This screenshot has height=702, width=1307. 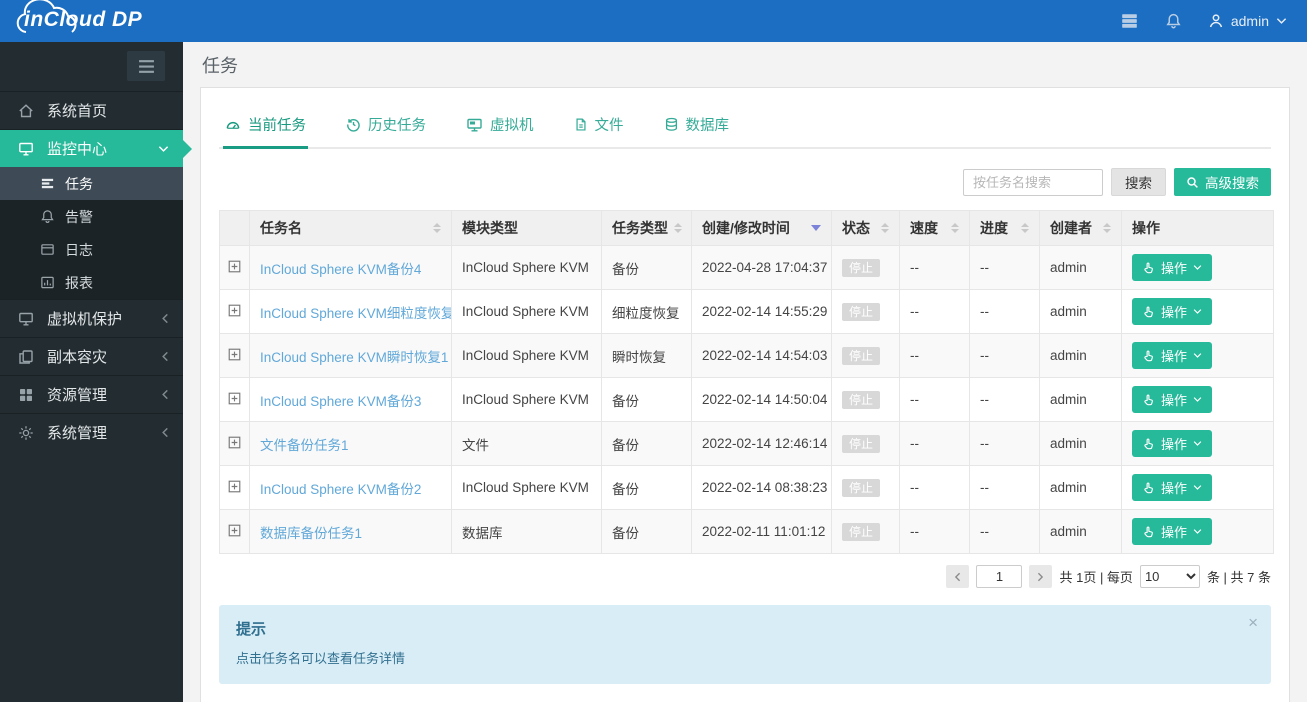 I want to click on task-name-link: InCloud Sphere KVM备份2, so click(x=340, y=489).